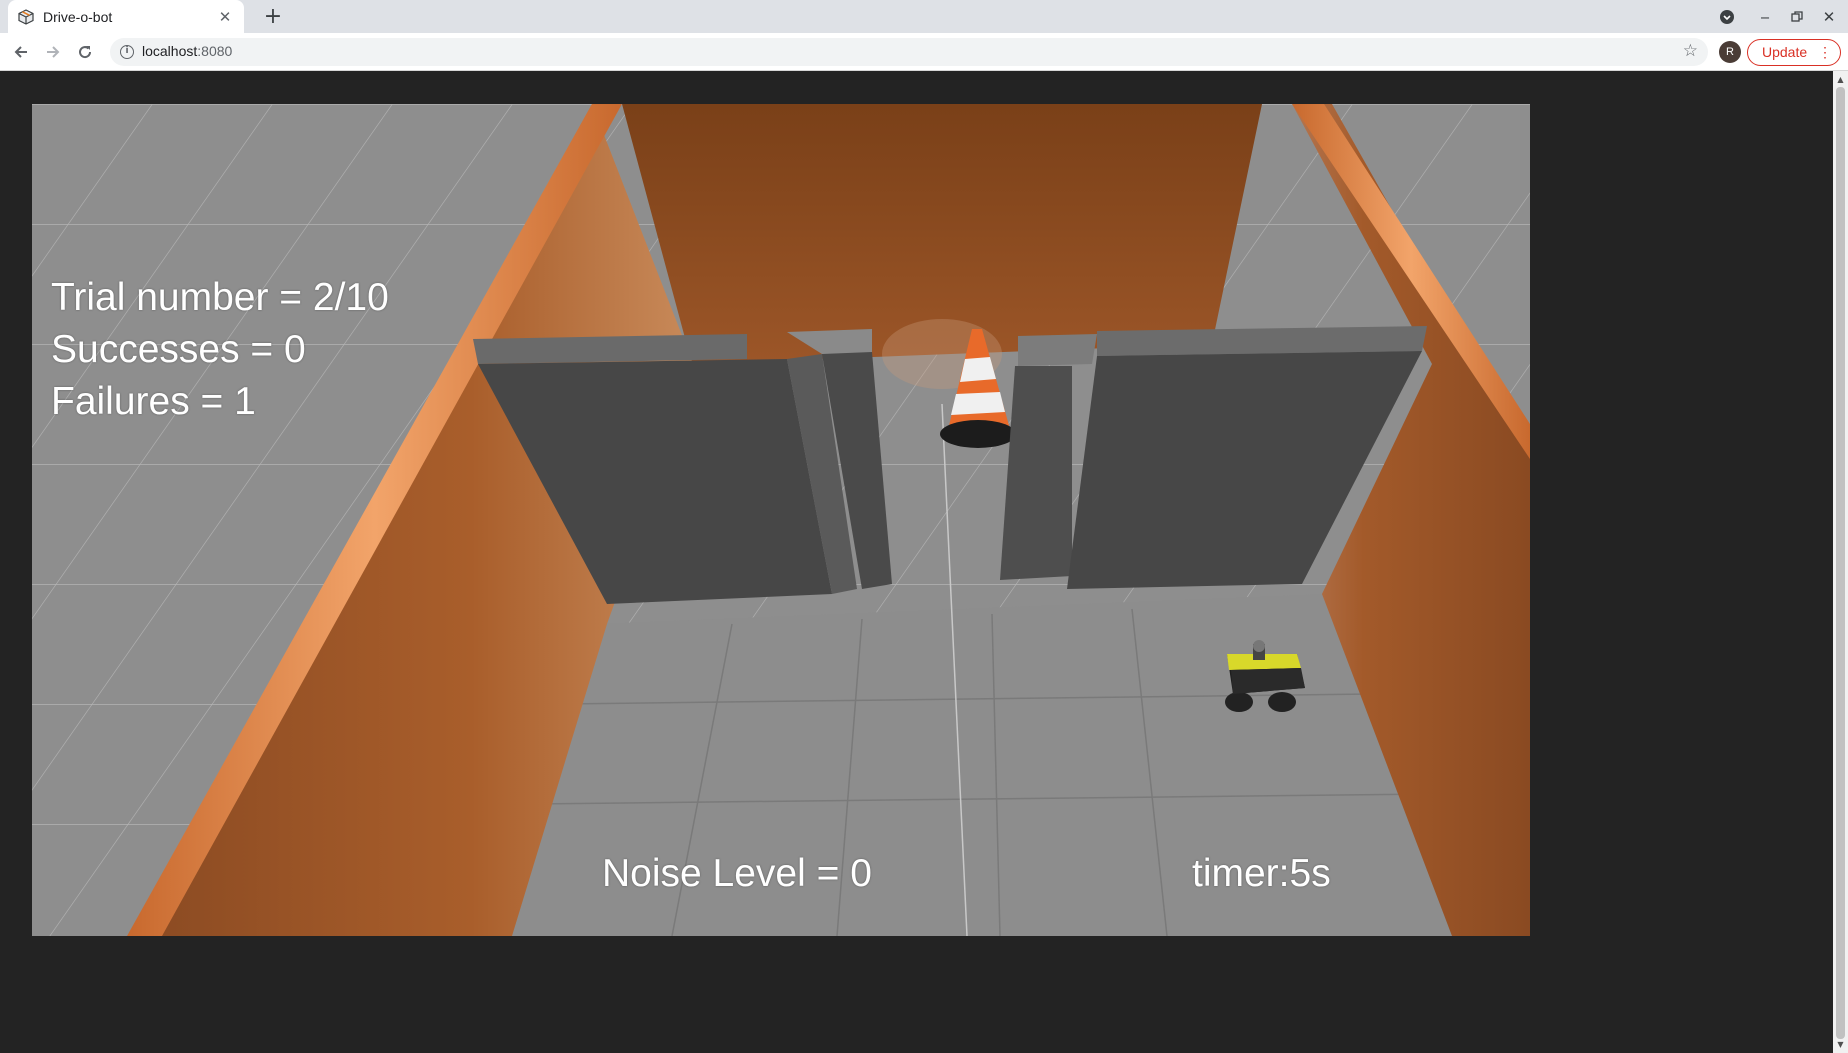  What do you see at coordinates (153, 401) in the screenshot?
I see `failures-label: Failures = 1` at bounding box center [153, 401].